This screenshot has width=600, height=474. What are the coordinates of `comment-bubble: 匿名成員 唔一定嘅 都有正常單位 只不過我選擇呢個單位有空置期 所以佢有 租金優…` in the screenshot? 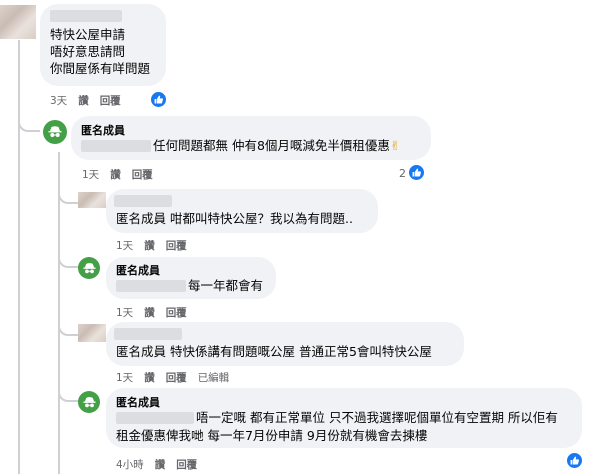 It's located at (344, 418).